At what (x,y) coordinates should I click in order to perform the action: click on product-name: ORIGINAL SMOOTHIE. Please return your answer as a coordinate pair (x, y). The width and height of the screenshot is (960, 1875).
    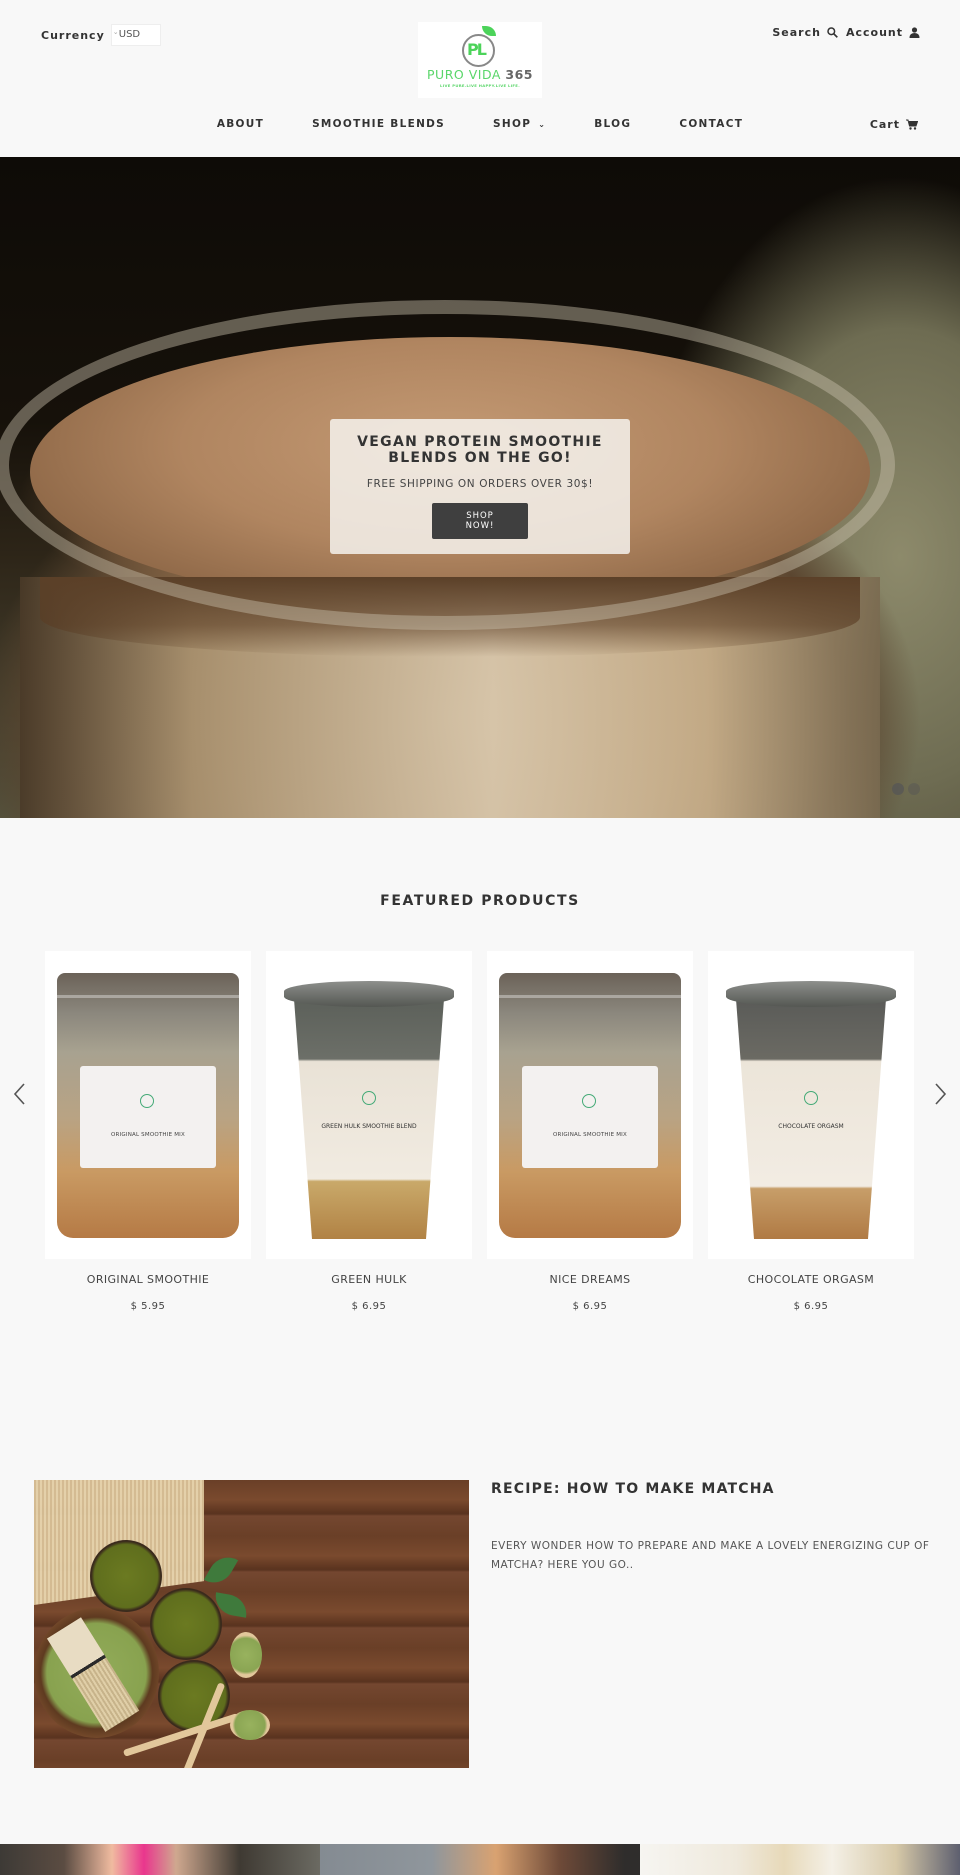
    Looking at the image, I should click on (148, 1279).